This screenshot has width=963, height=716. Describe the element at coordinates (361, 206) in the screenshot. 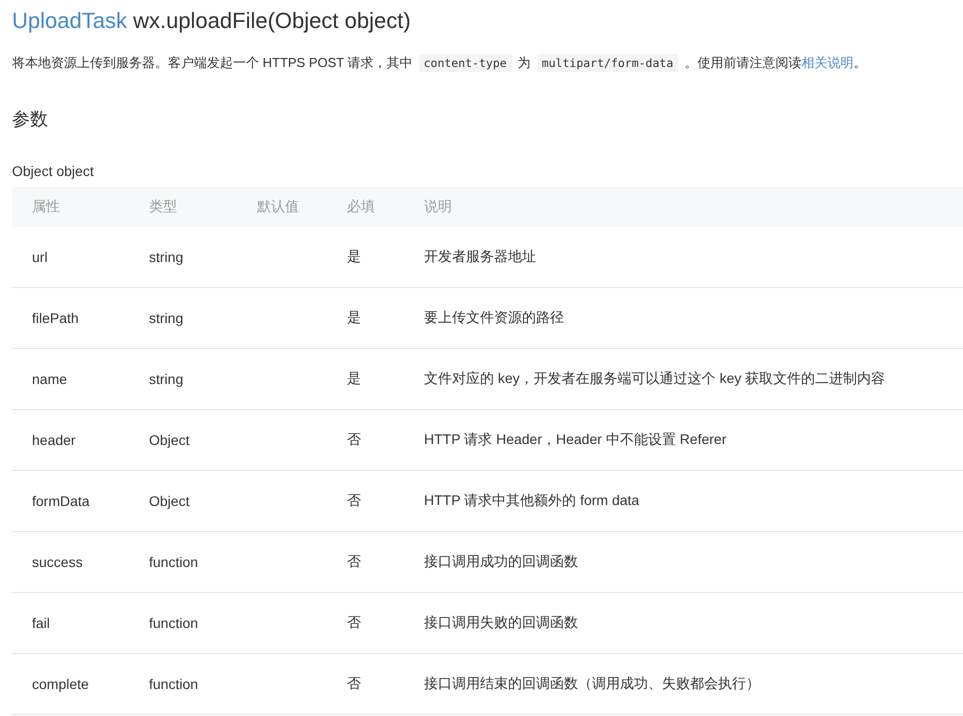

I see `column-header: 必填` at that location.